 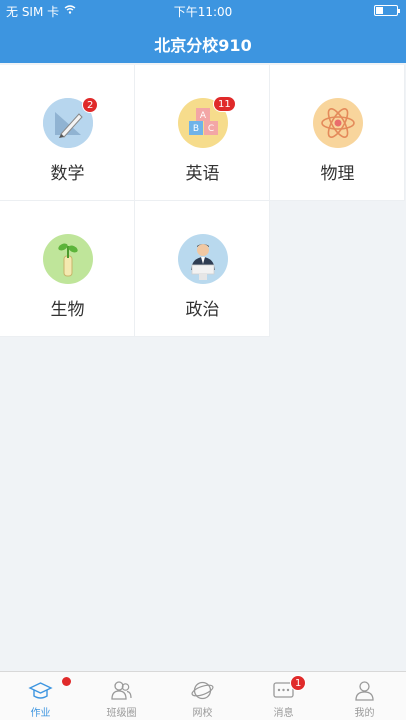 I want to click on subject-label: 生物, so click(x=67, y=310).